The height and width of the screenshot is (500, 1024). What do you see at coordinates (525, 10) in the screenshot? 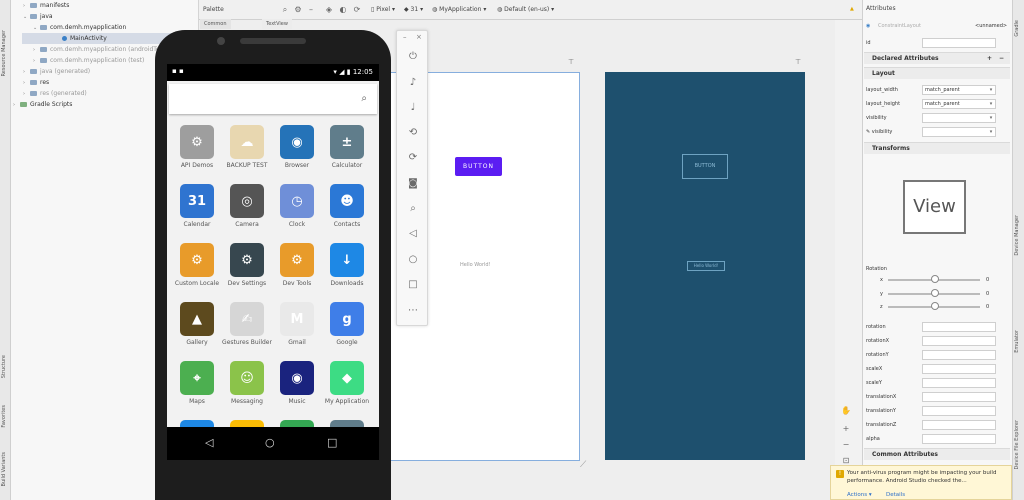
I see `locale-dropdown: ◍ Default (en-us) ▾` at bounding box center [525, 10].